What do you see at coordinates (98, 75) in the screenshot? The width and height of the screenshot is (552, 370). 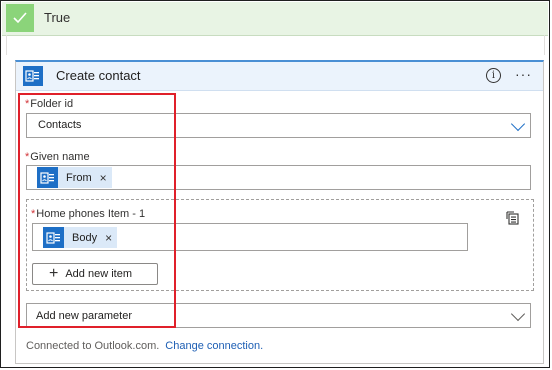 I see `card-title: Create contact` at bounding box center [98, 75].